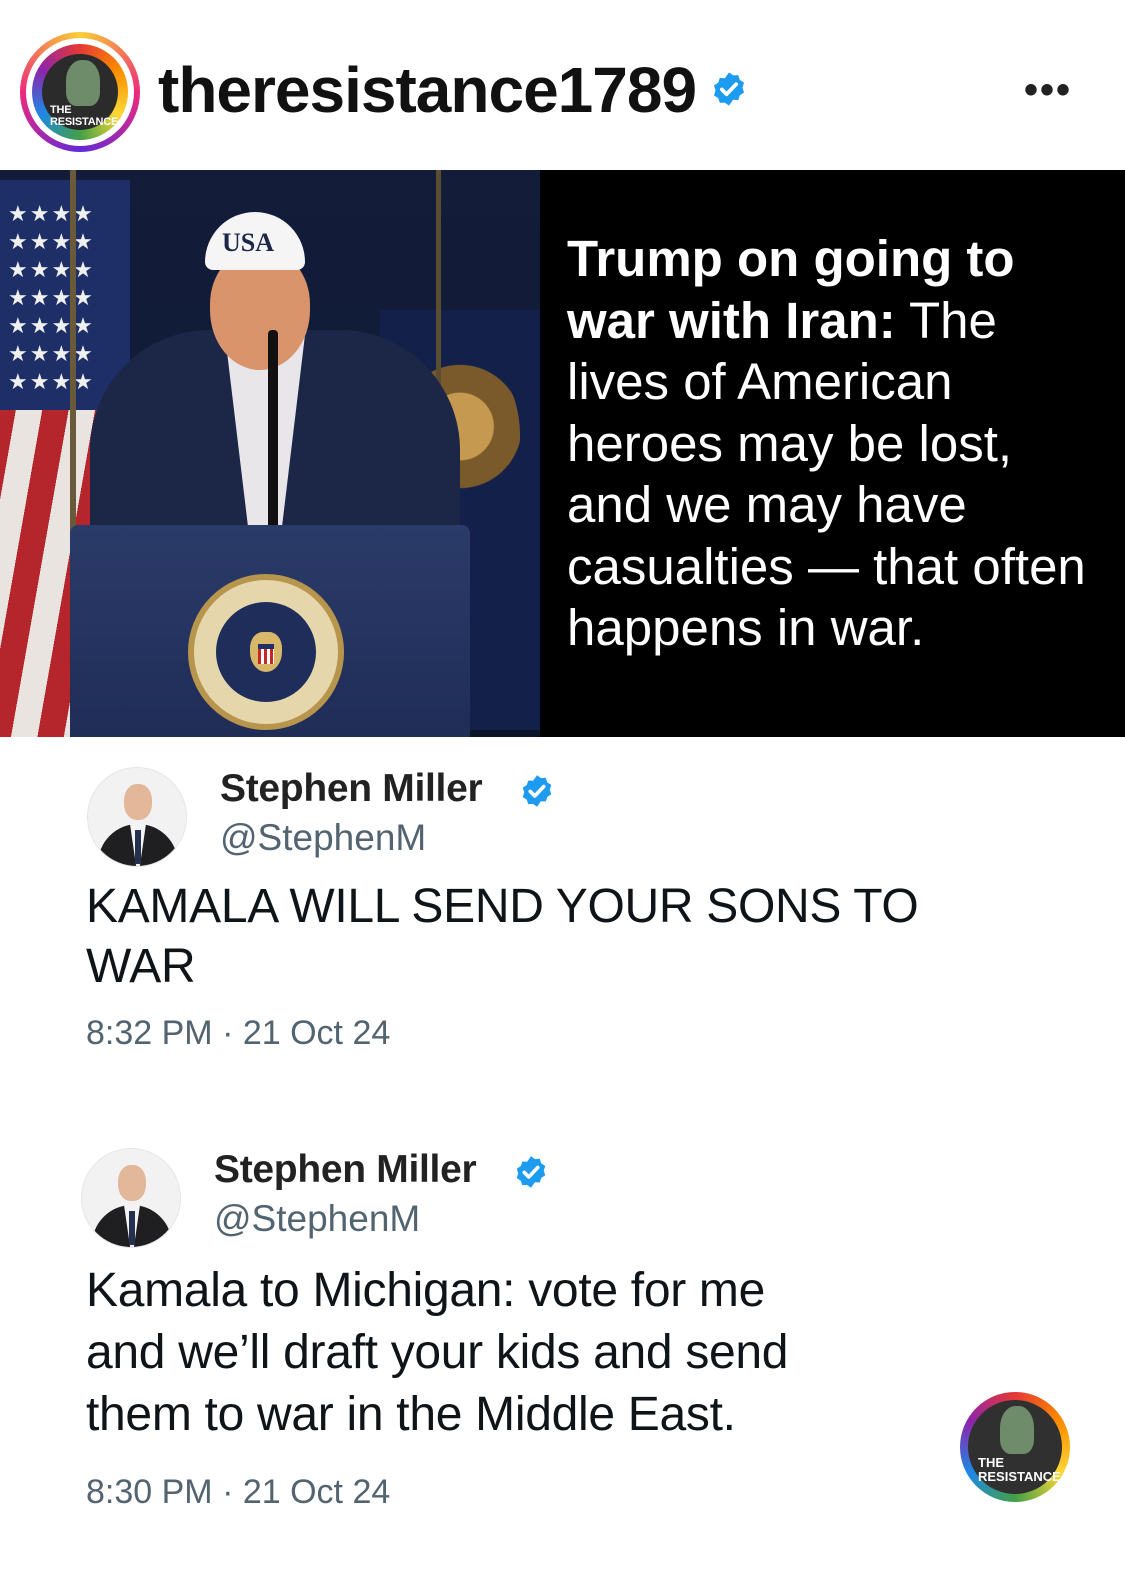 This screenshot has height=1585, width=1125. Describe the element at coordinates (266, 652) in the screenshot. I see `presidential-seal` at that location.